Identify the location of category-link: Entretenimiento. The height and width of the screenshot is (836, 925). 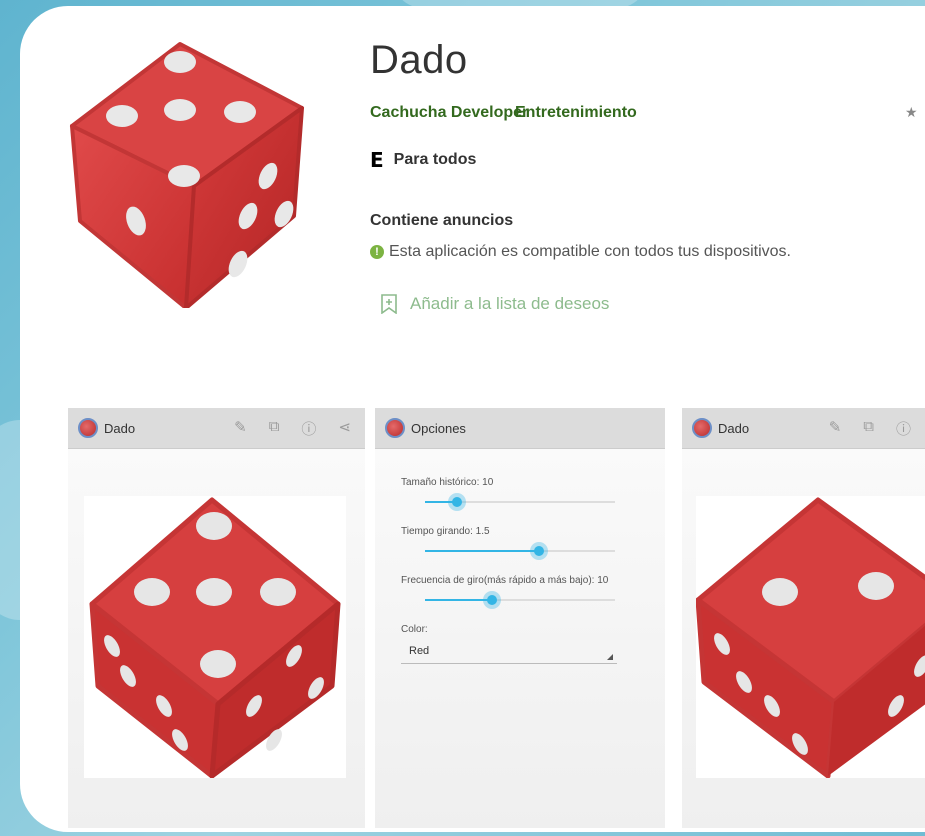
(576, 113).